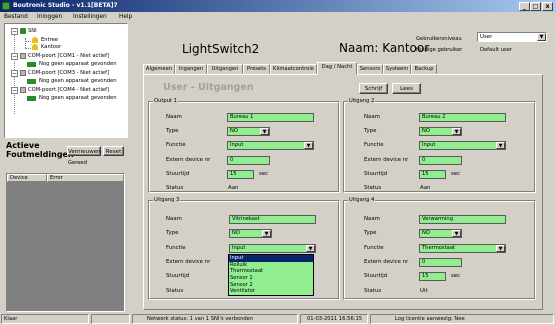 The width and height of the screenshot is (556, 324). What do you see at coordinates (208, 87) in the screenshot?
I see `section-title: User - Uitgangen` at bounding box center [208, 87].